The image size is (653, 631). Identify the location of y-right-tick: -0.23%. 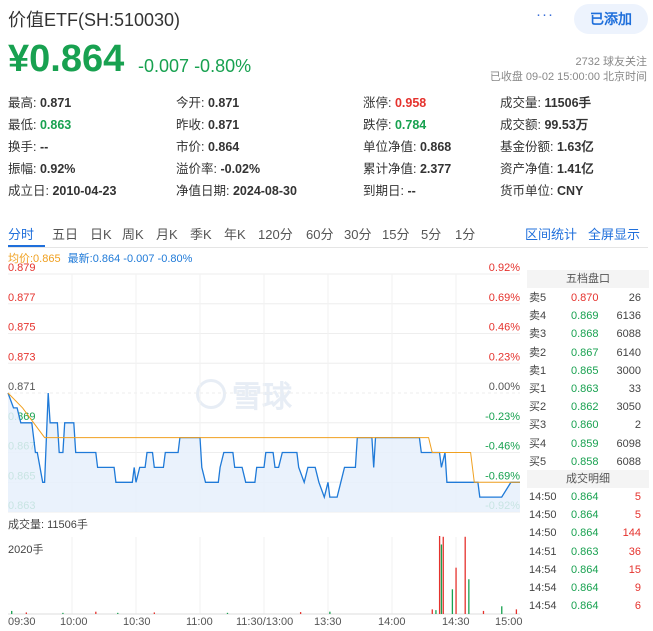
(502, 417).